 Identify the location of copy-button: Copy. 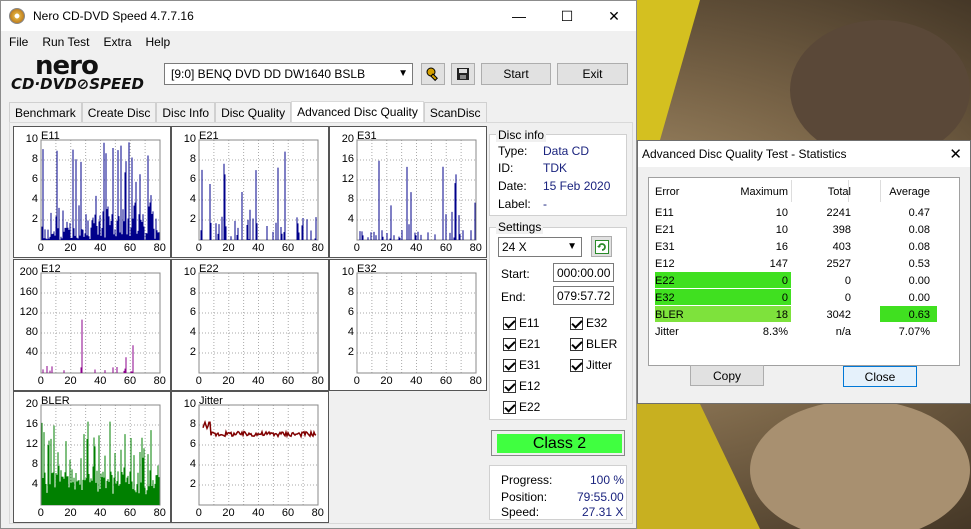
(727, 375).